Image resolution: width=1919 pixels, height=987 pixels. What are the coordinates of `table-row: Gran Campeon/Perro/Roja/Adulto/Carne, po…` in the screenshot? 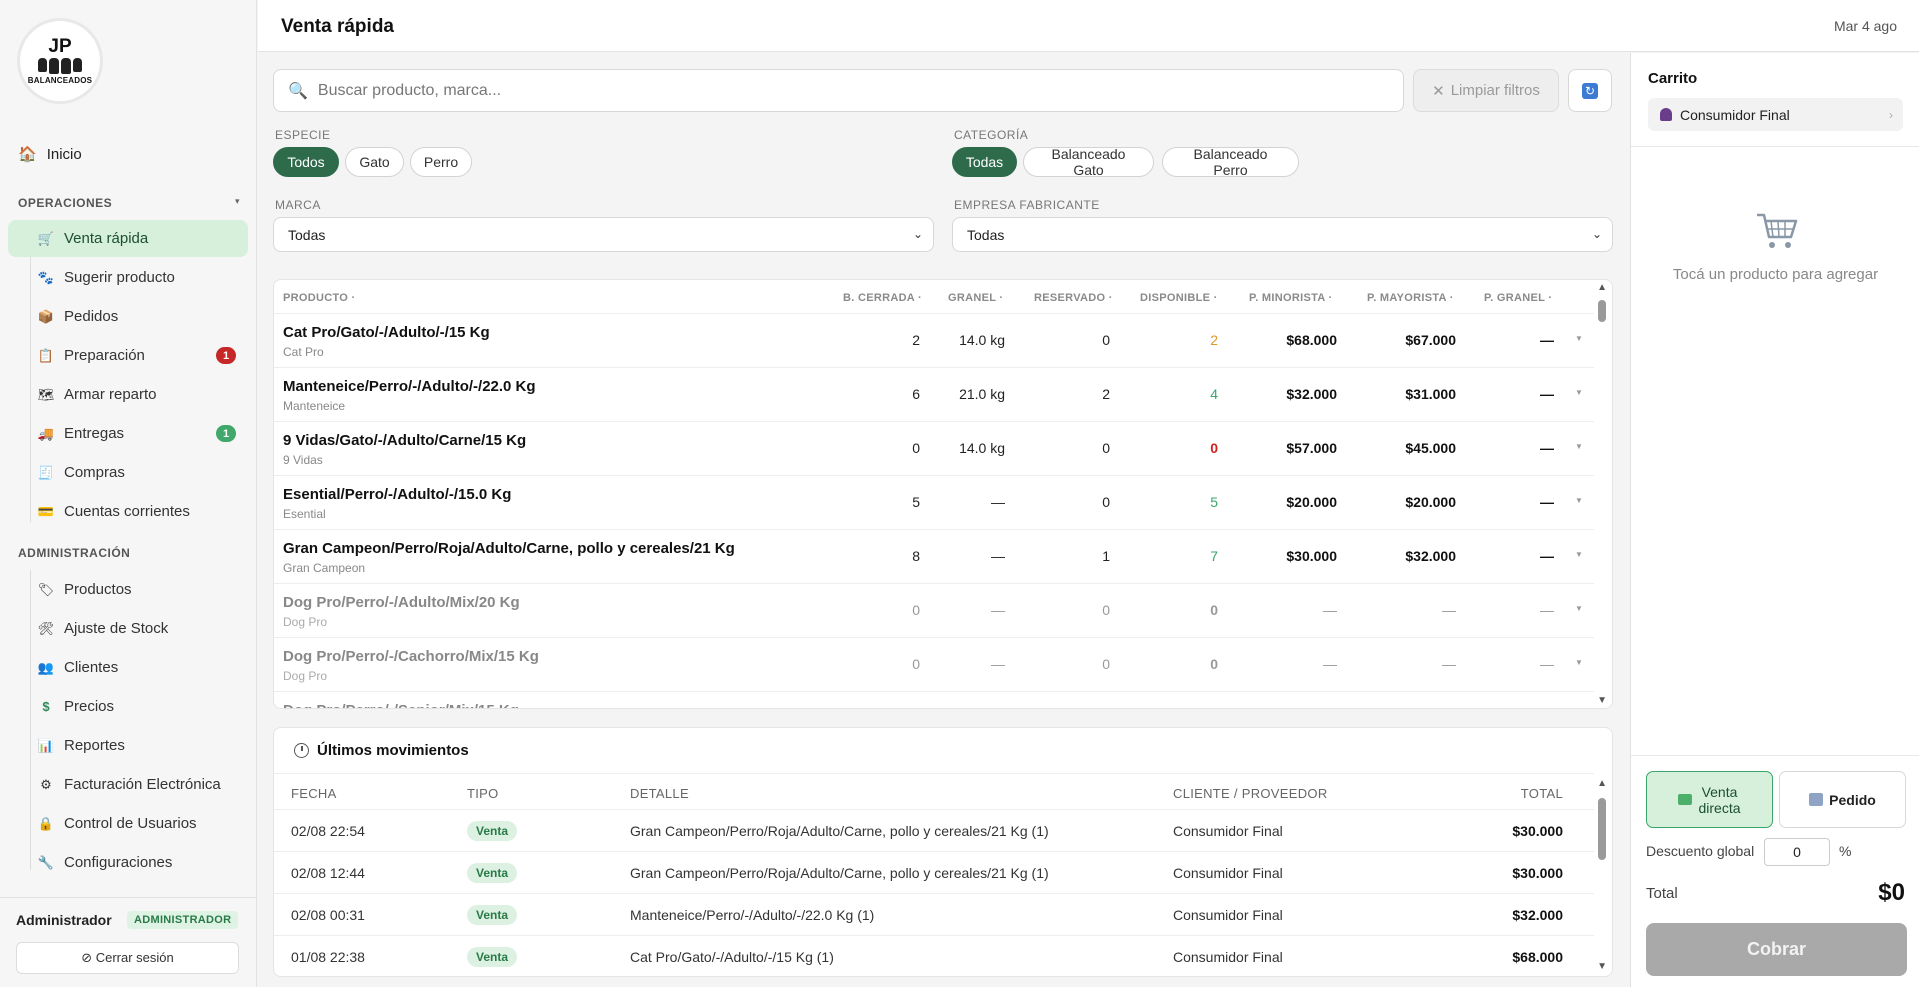 It's located at (934, 556).